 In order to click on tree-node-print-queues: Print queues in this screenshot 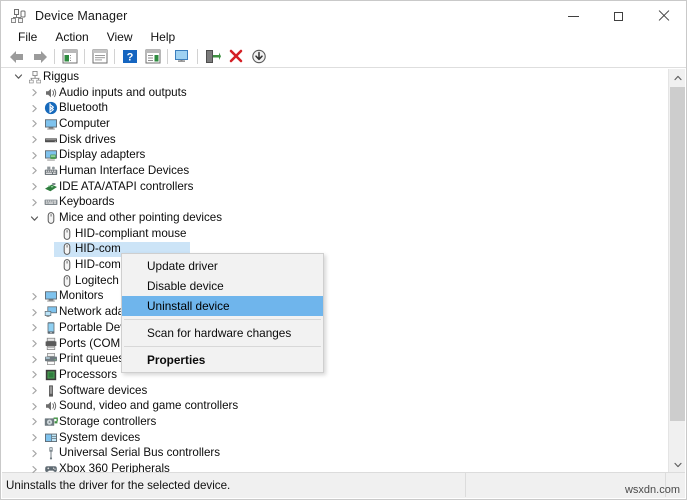, I will do `click(335, 359)`.